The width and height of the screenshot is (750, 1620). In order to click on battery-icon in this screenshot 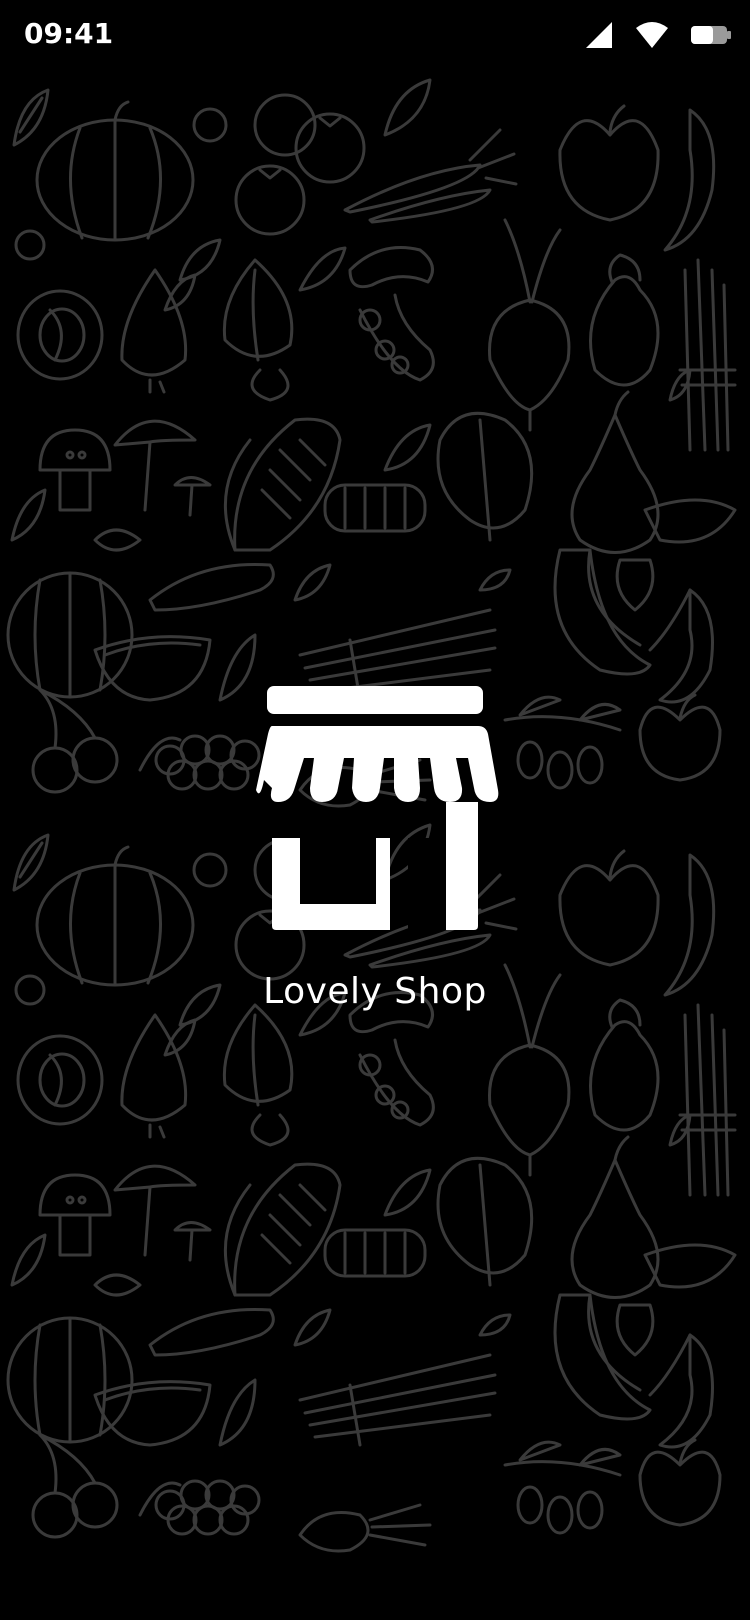, I will do `click(711, 35)`.